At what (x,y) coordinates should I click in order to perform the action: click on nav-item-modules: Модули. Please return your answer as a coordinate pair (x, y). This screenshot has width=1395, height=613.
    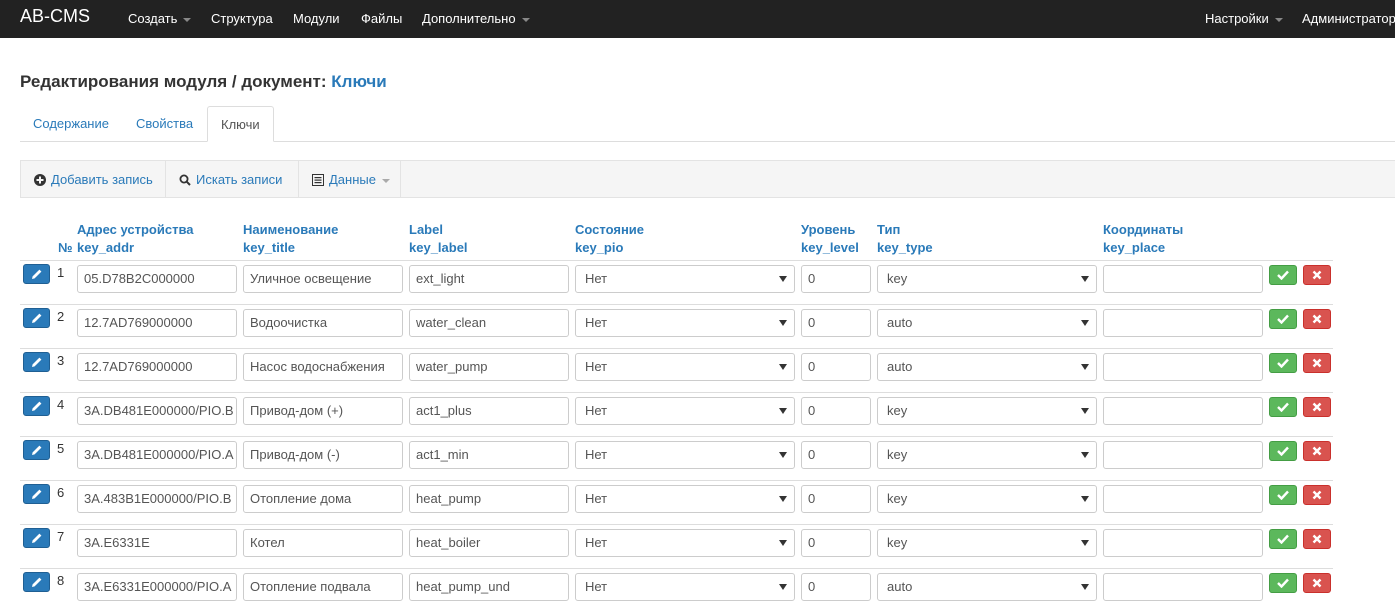
    Looking at the image, I should click on (316, 18).